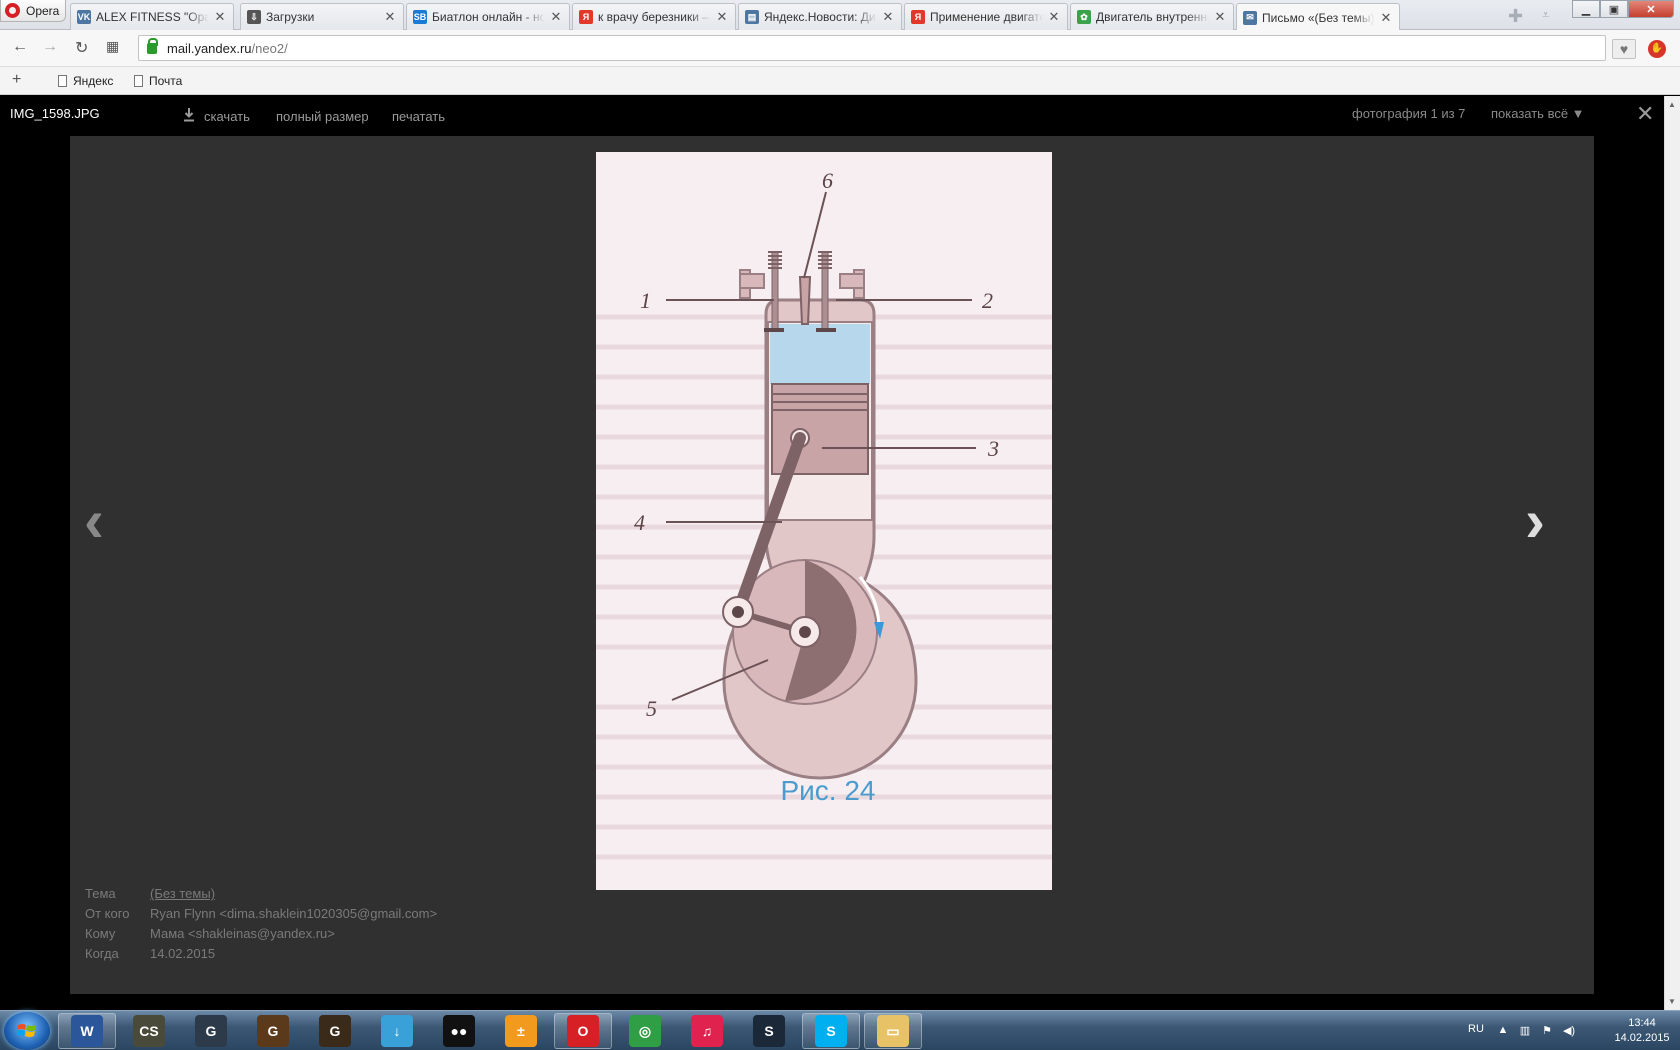 Image resolution: width=1680 pixels, height=1050 pixels. Describe the element at coordinates (1525, 1031) in the screenshot. I see `network-icon: ▥` at that location.